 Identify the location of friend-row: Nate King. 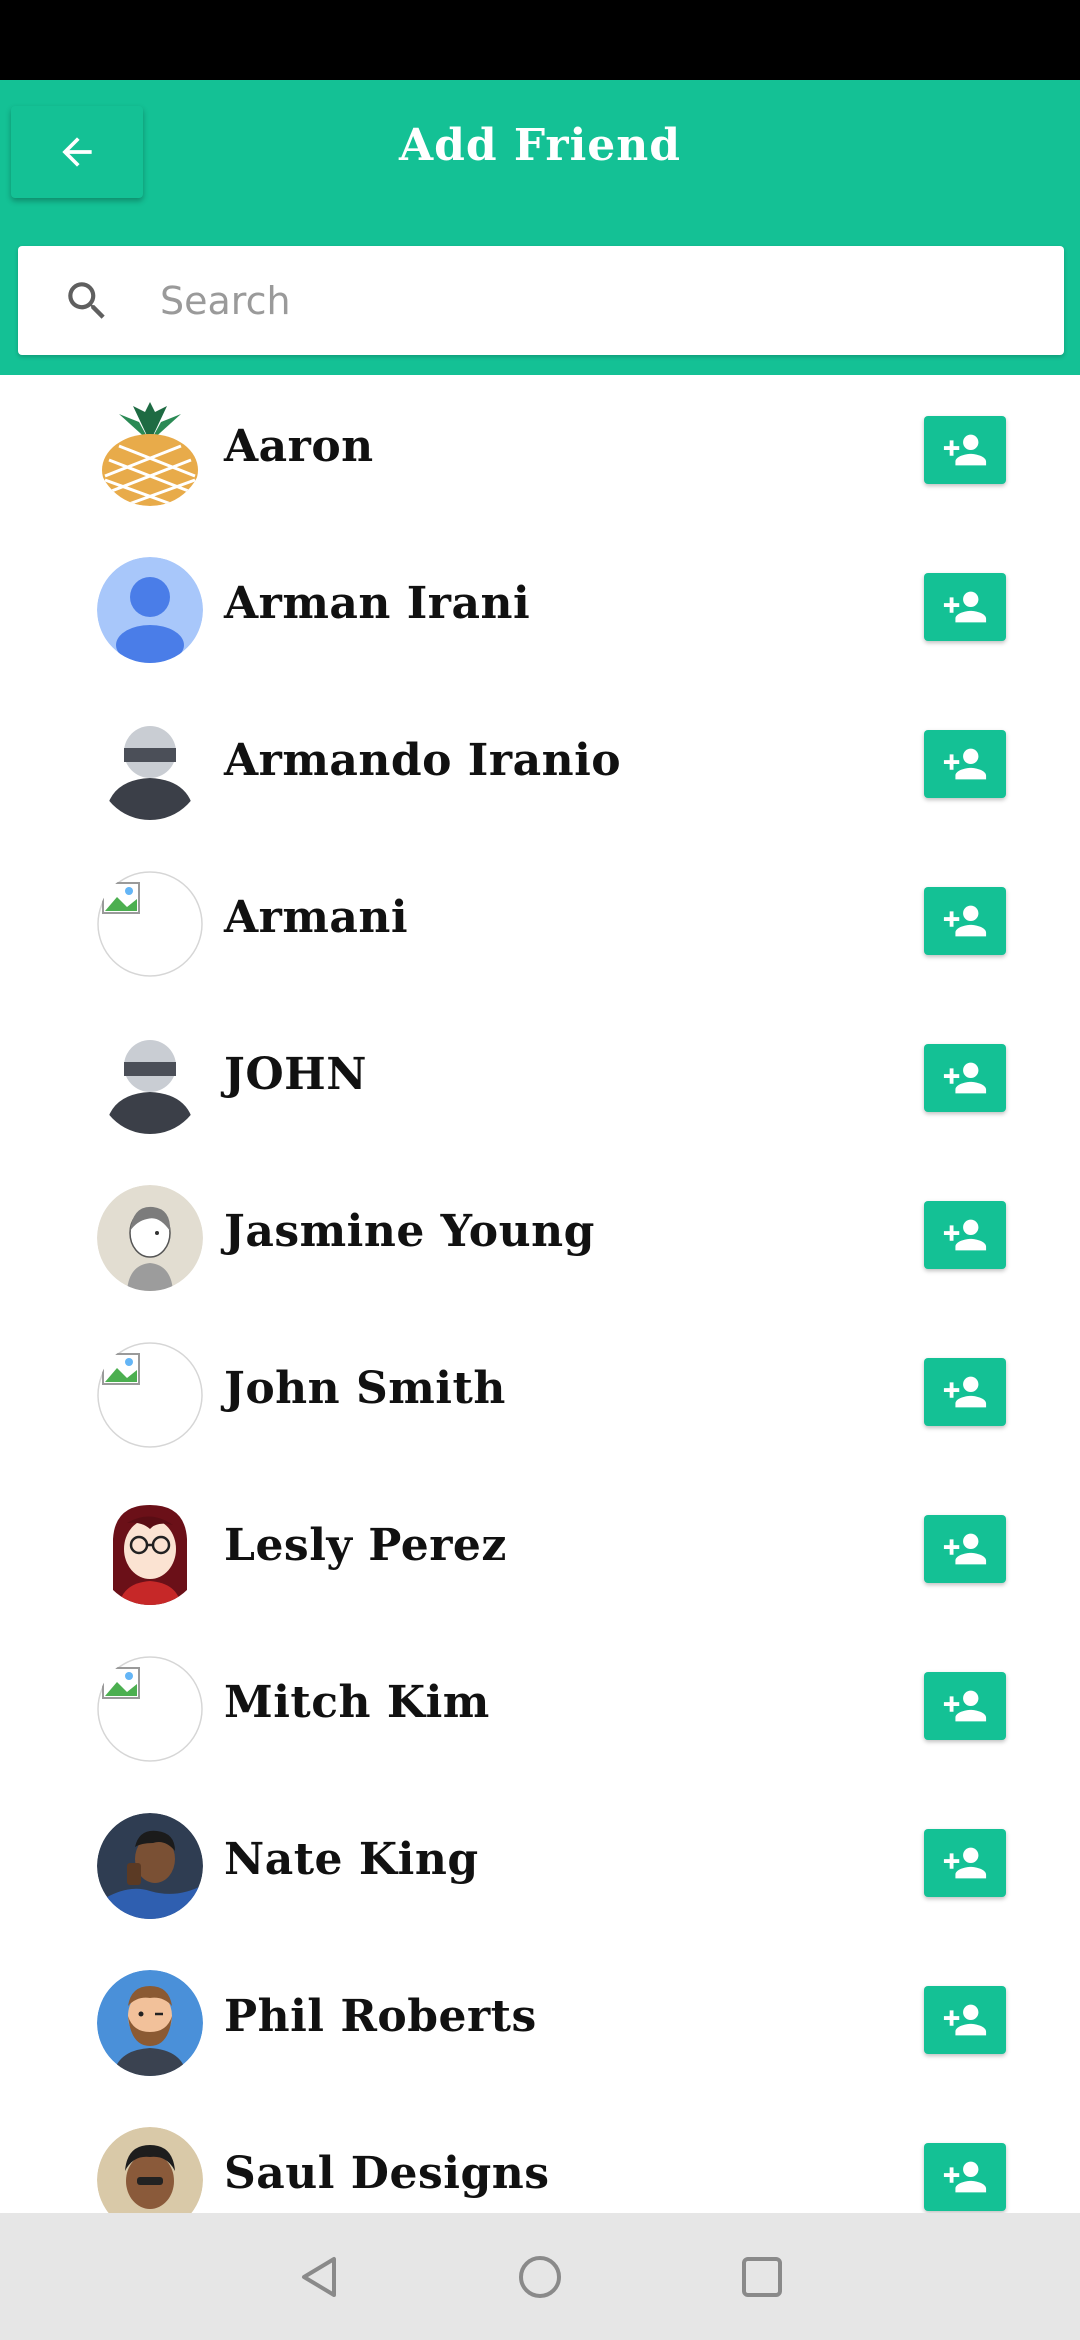
(540, 1866).